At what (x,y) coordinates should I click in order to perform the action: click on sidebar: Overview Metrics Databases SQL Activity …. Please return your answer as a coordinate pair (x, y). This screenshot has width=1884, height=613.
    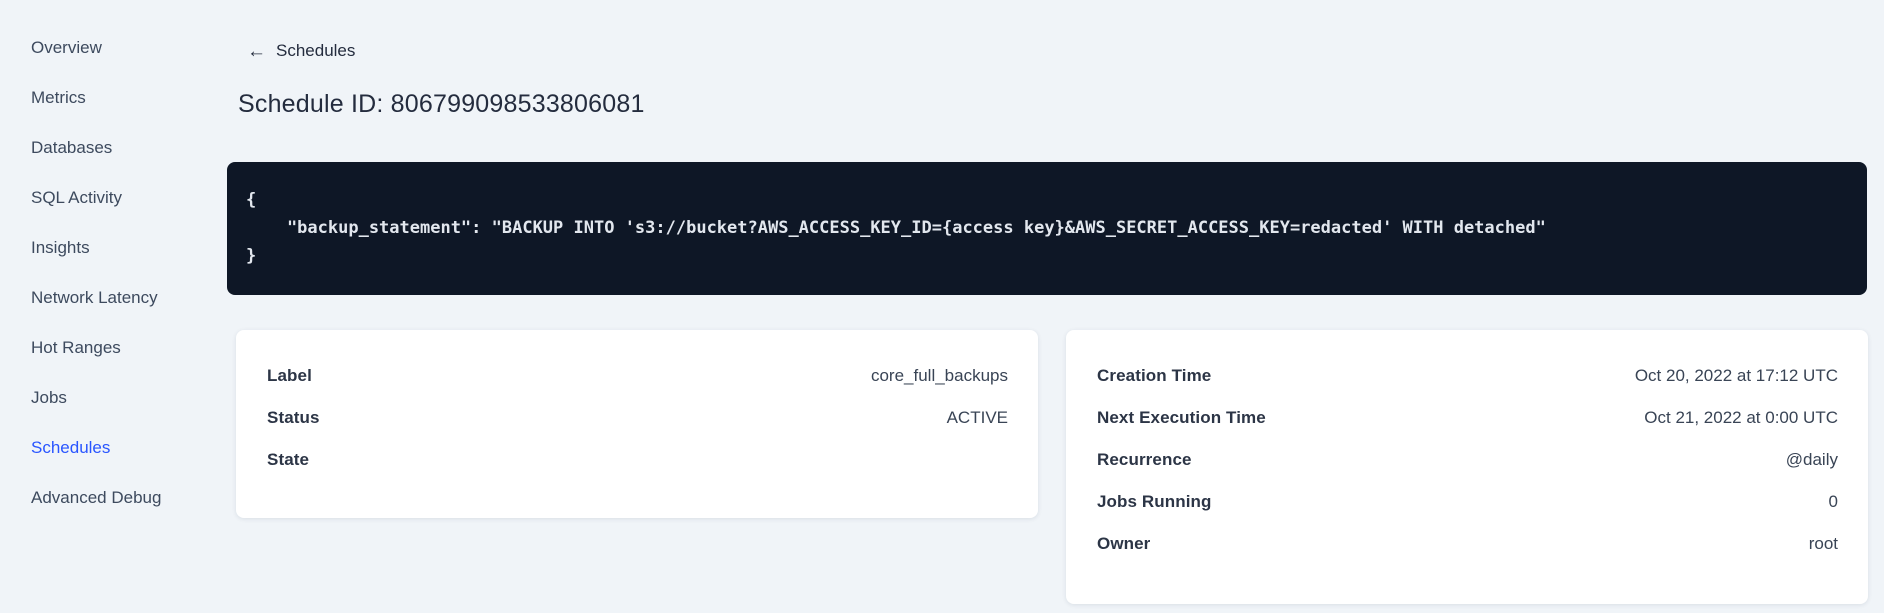
    Looking at the image, I should click on (96, 306).